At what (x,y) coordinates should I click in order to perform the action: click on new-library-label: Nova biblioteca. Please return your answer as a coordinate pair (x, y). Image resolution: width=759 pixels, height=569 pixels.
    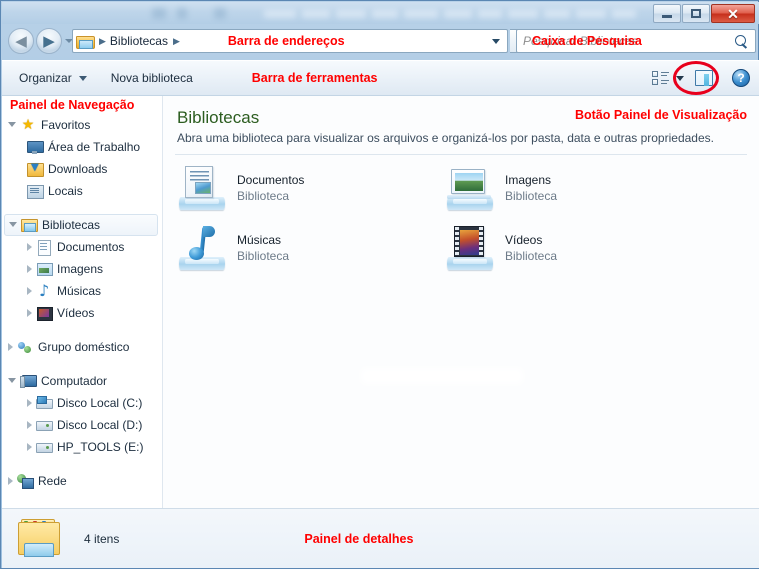
    Looking at the image, I should click on (151, 78).